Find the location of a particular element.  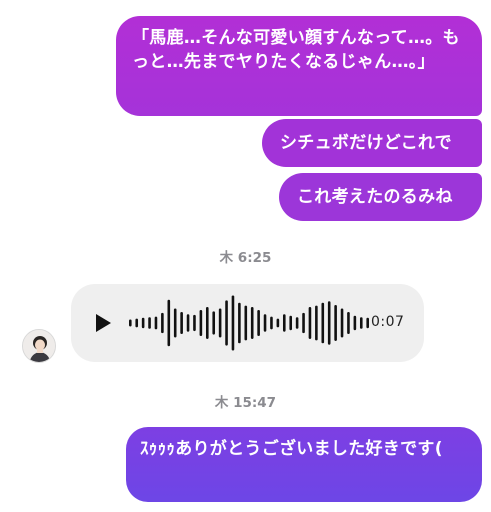

timestamp: 木 15:47 is located at coordinates (245, 403).